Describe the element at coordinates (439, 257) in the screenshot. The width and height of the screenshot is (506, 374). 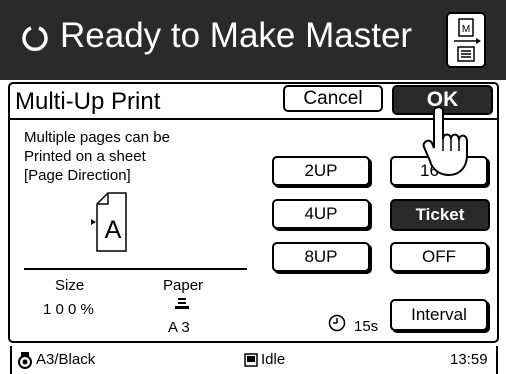
I see `off-button: OFF` at that location.